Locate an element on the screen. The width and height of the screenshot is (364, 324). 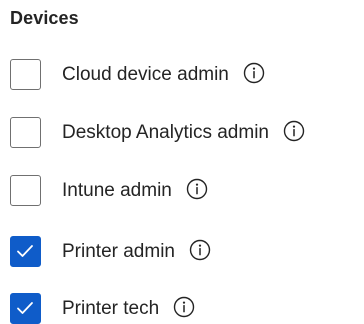
role-label: Cloud device admin is located at coordinates (145, 75).